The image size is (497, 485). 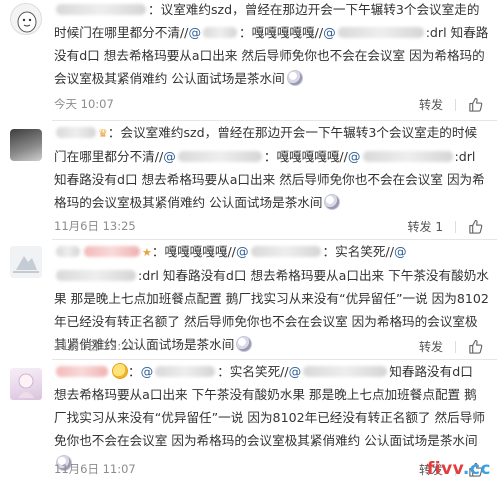 I want to click on timestamp: 今天 10:07, so click(x=84, y=104).